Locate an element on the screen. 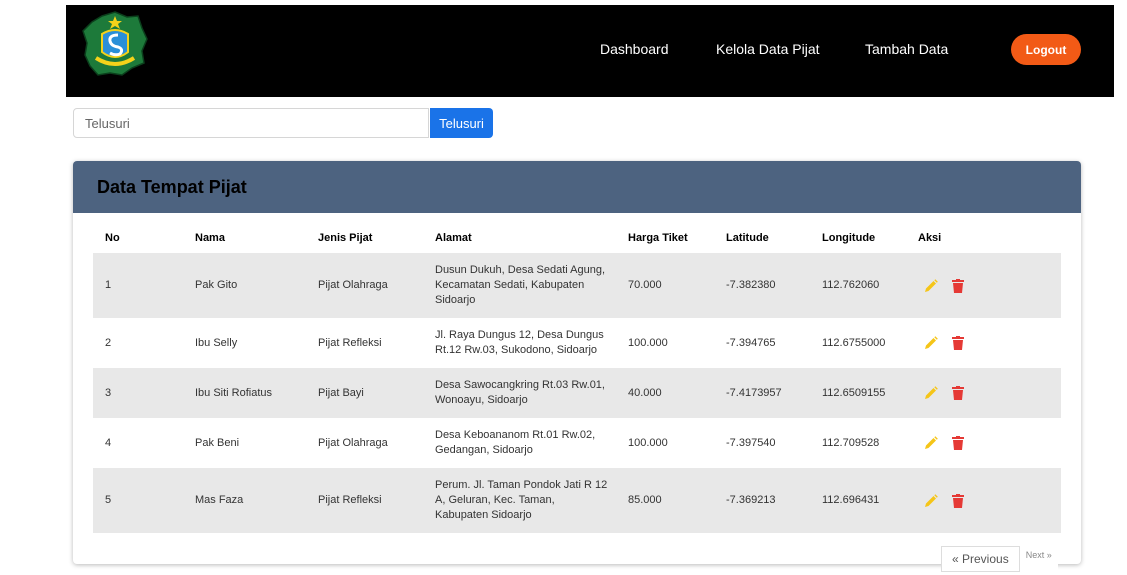 This screenshot has height=575, width=1127. cell-nama: Pak Gito is located at coordinates (216, 285).